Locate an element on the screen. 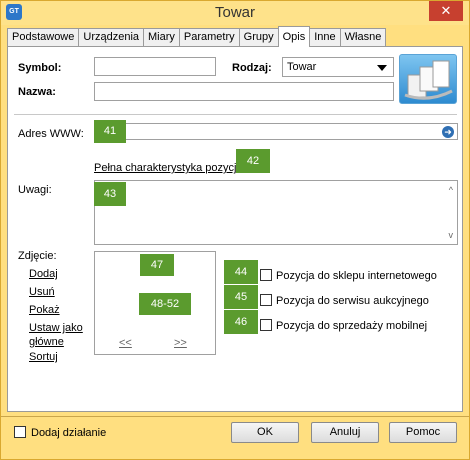  nazwa-input is located at coordinates (244, 91).